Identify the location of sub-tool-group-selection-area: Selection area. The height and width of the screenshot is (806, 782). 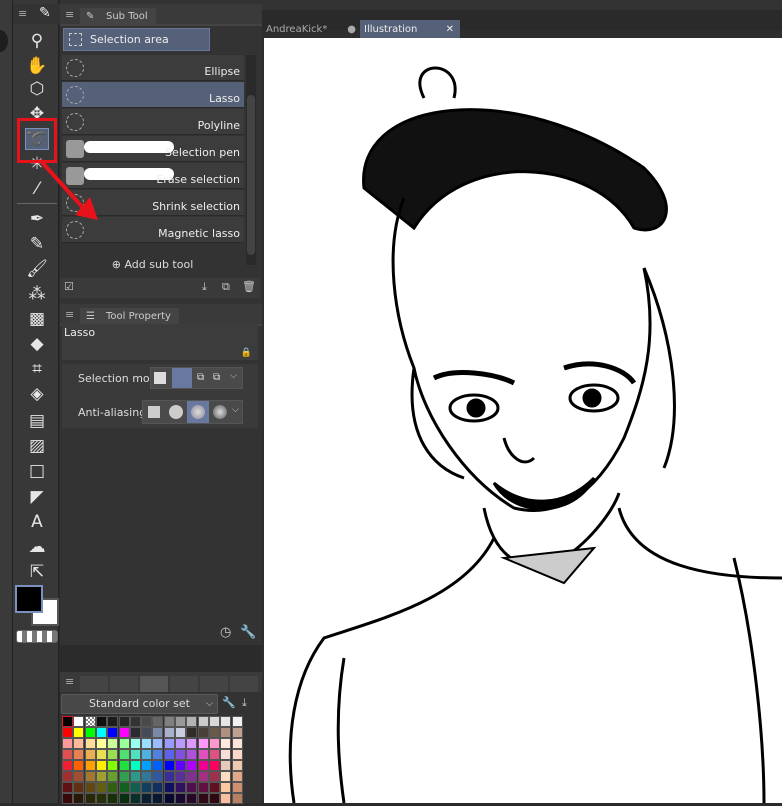
(136, 39).